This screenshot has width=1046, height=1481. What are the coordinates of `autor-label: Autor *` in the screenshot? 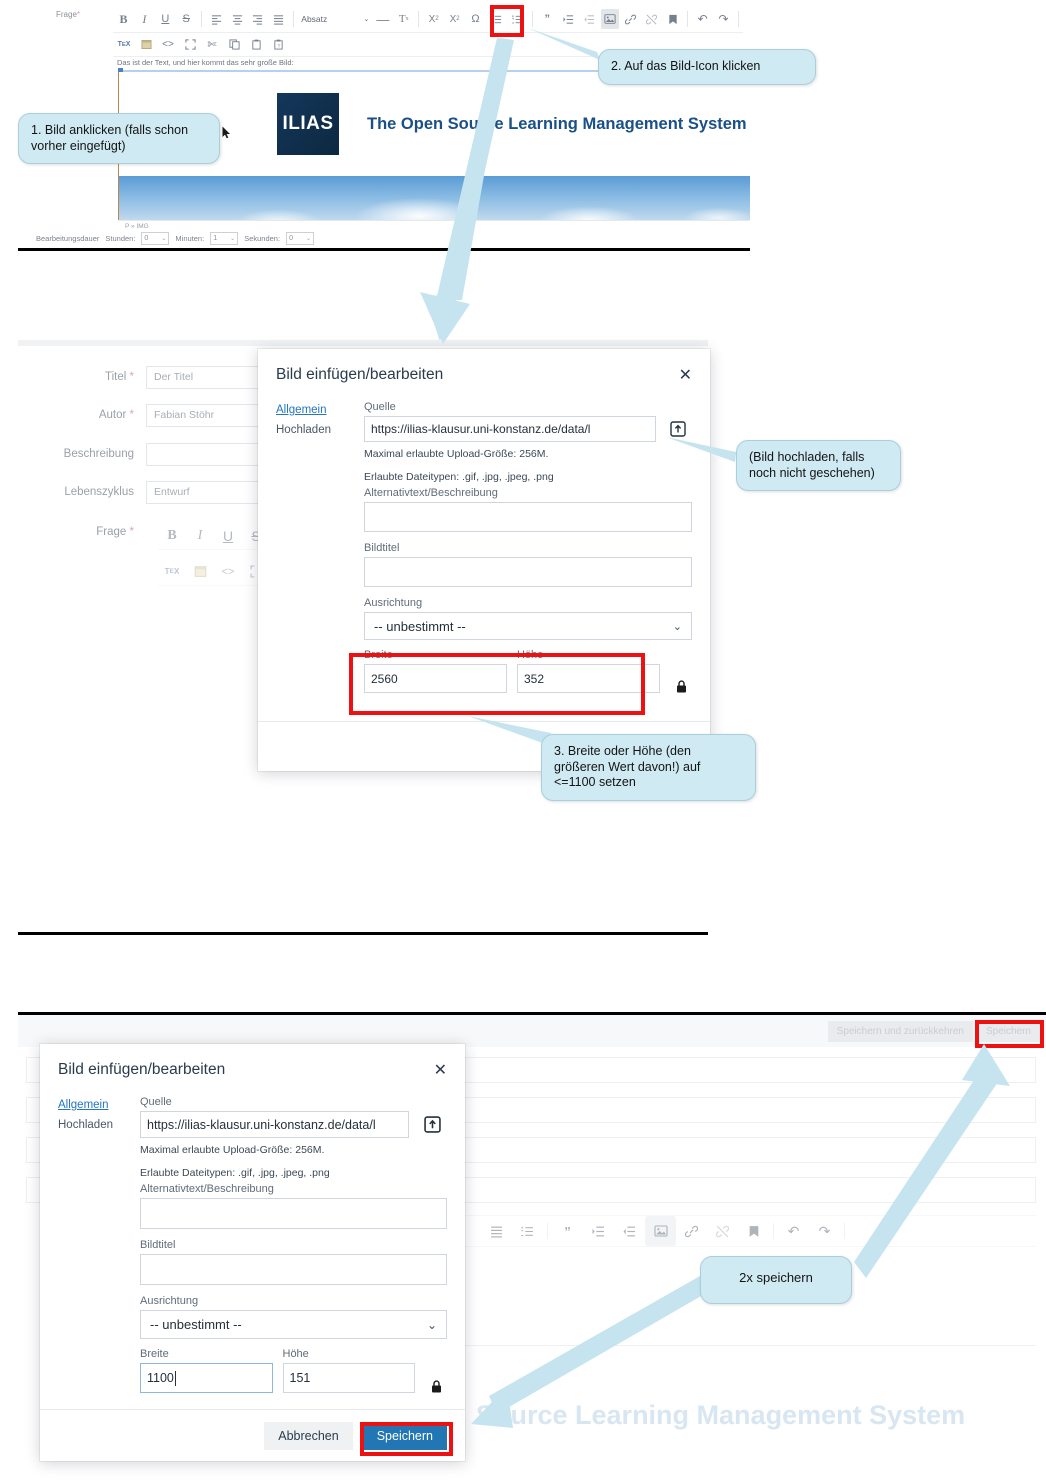 It's located at (116, 415).